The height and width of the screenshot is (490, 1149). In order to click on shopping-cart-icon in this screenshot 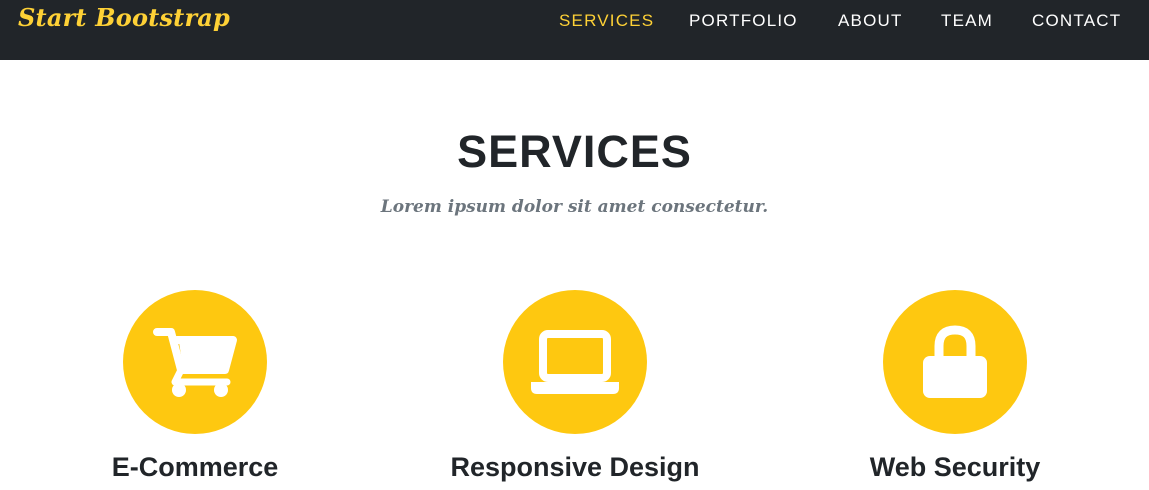, I will do `click(195, 362)`.